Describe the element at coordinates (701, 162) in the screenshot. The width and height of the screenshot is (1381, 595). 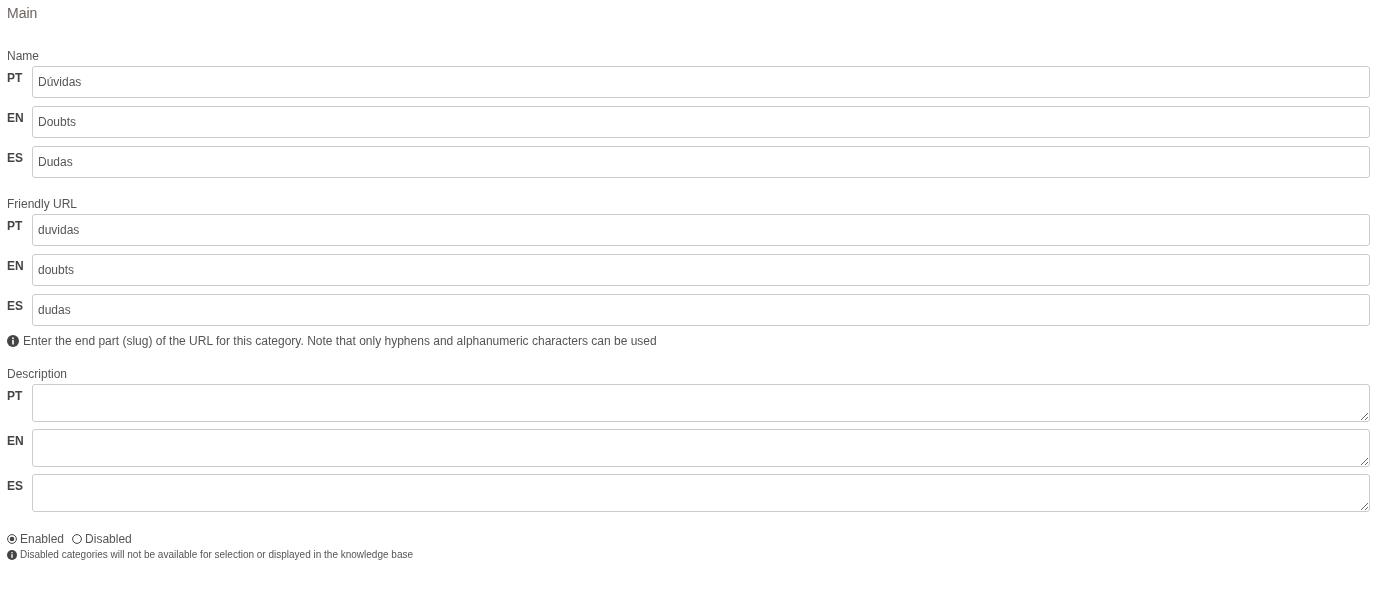
I see `text-field: Dudas` at that location.